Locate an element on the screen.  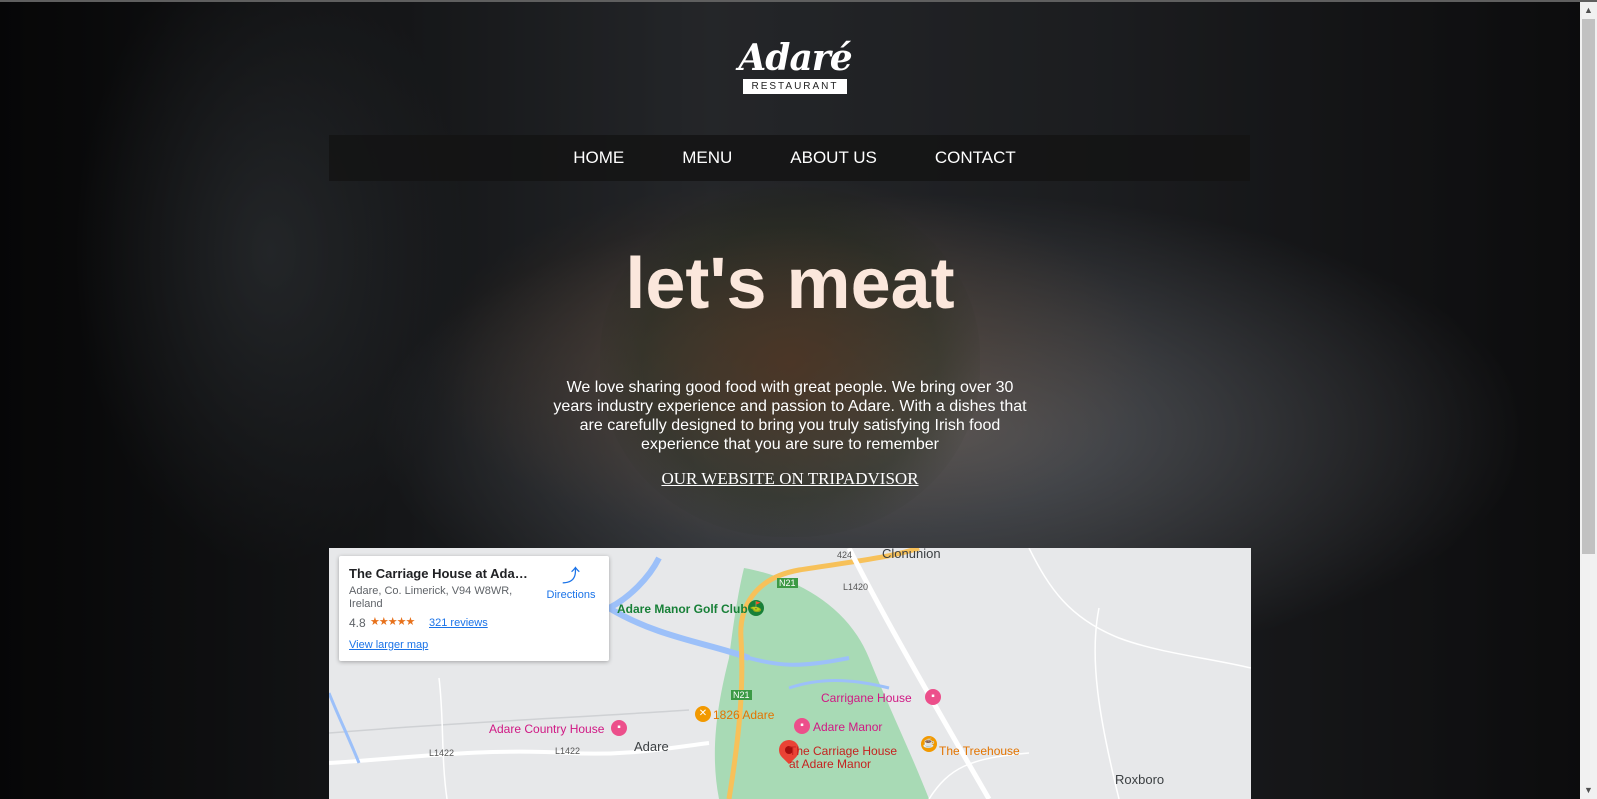
map-label-carriage-house-line2: at Adare Manor is located at coordinates (830, 764).